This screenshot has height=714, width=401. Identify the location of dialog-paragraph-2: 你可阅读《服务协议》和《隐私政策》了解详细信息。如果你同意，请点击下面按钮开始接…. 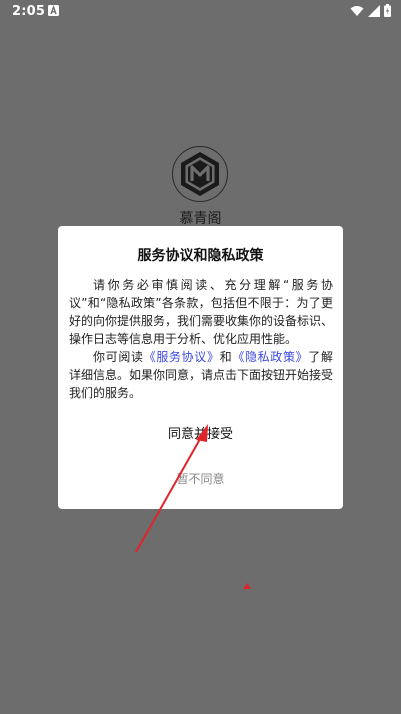
(201, 375).